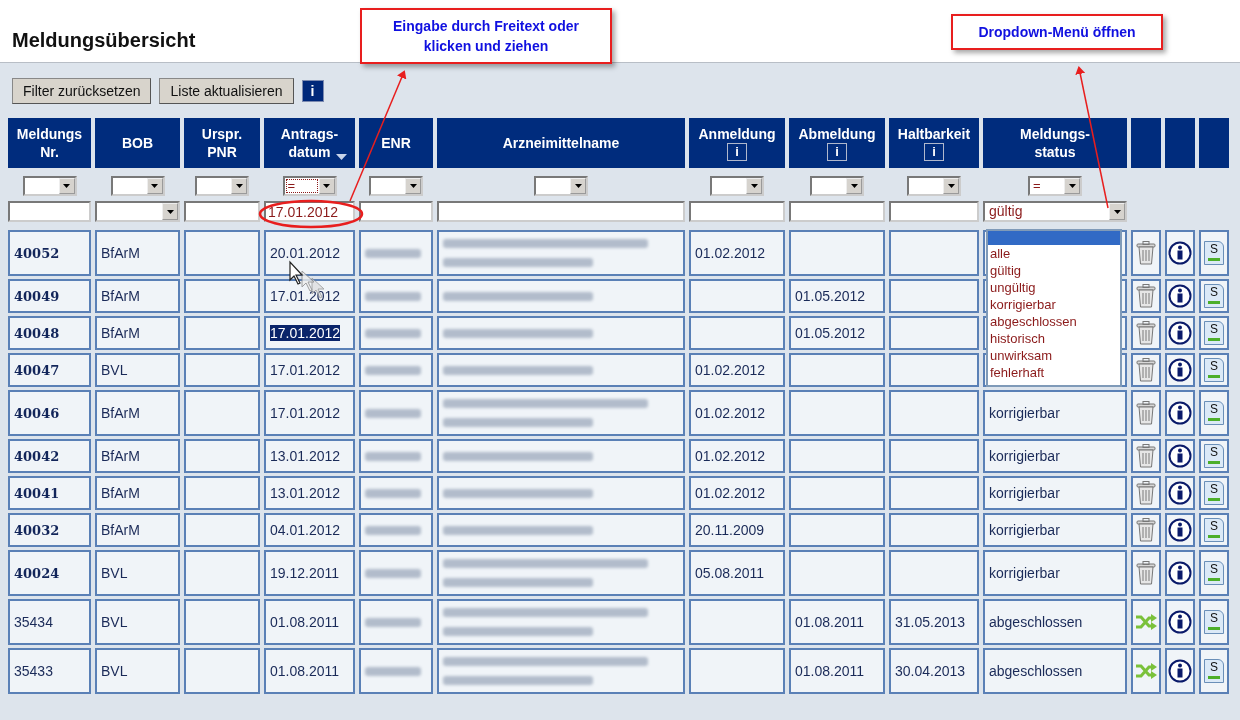 The image size is (1240, 720). What do you see at coordinates (49, 143) in the screenshot?
I see `column-header: Meldungs Nr.` at bounding box center [49, 143].